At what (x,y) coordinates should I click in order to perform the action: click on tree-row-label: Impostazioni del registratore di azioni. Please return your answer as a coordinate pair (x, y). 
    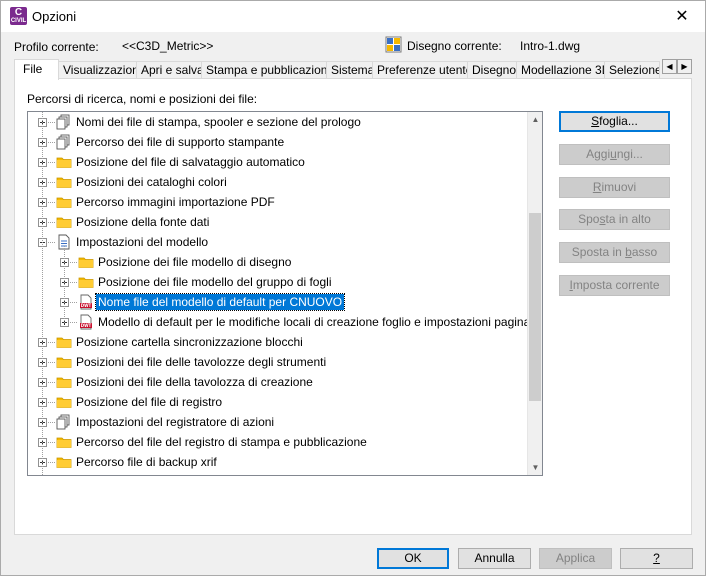
    Looking at the image, I should click on (175, 422).